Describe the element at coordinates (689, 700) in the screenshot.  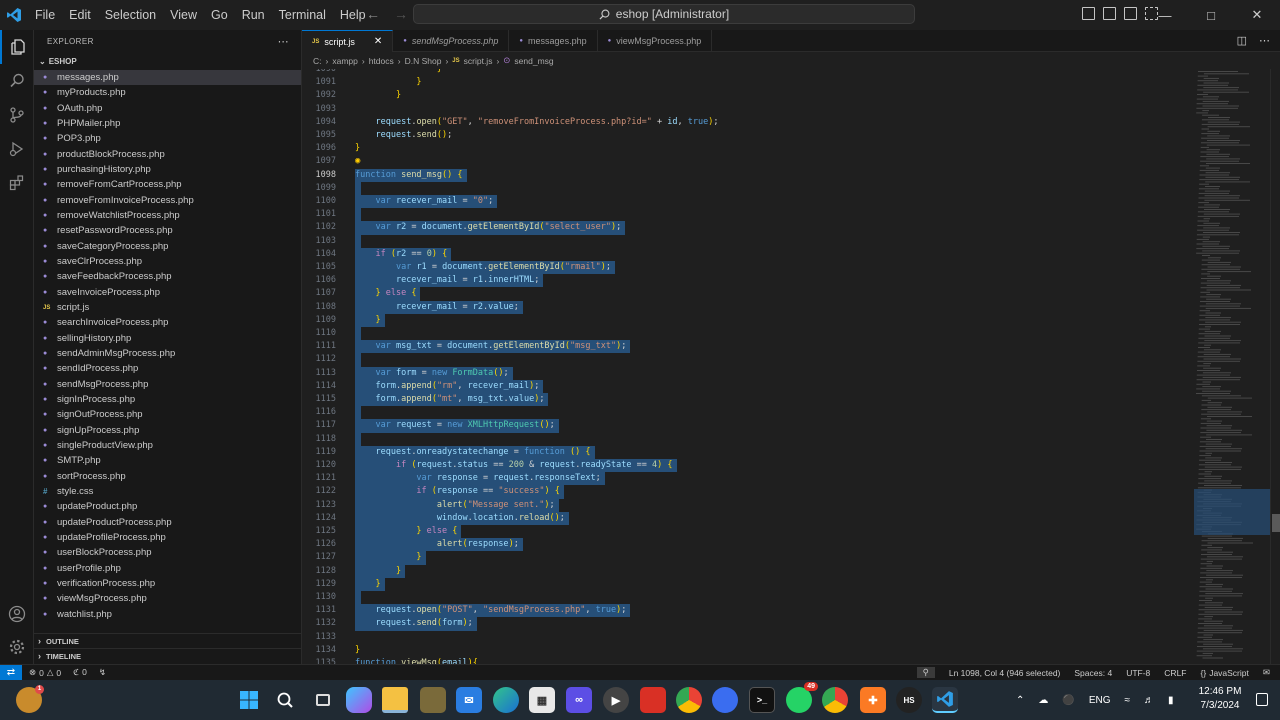
I see `chrome-icon` at that location.